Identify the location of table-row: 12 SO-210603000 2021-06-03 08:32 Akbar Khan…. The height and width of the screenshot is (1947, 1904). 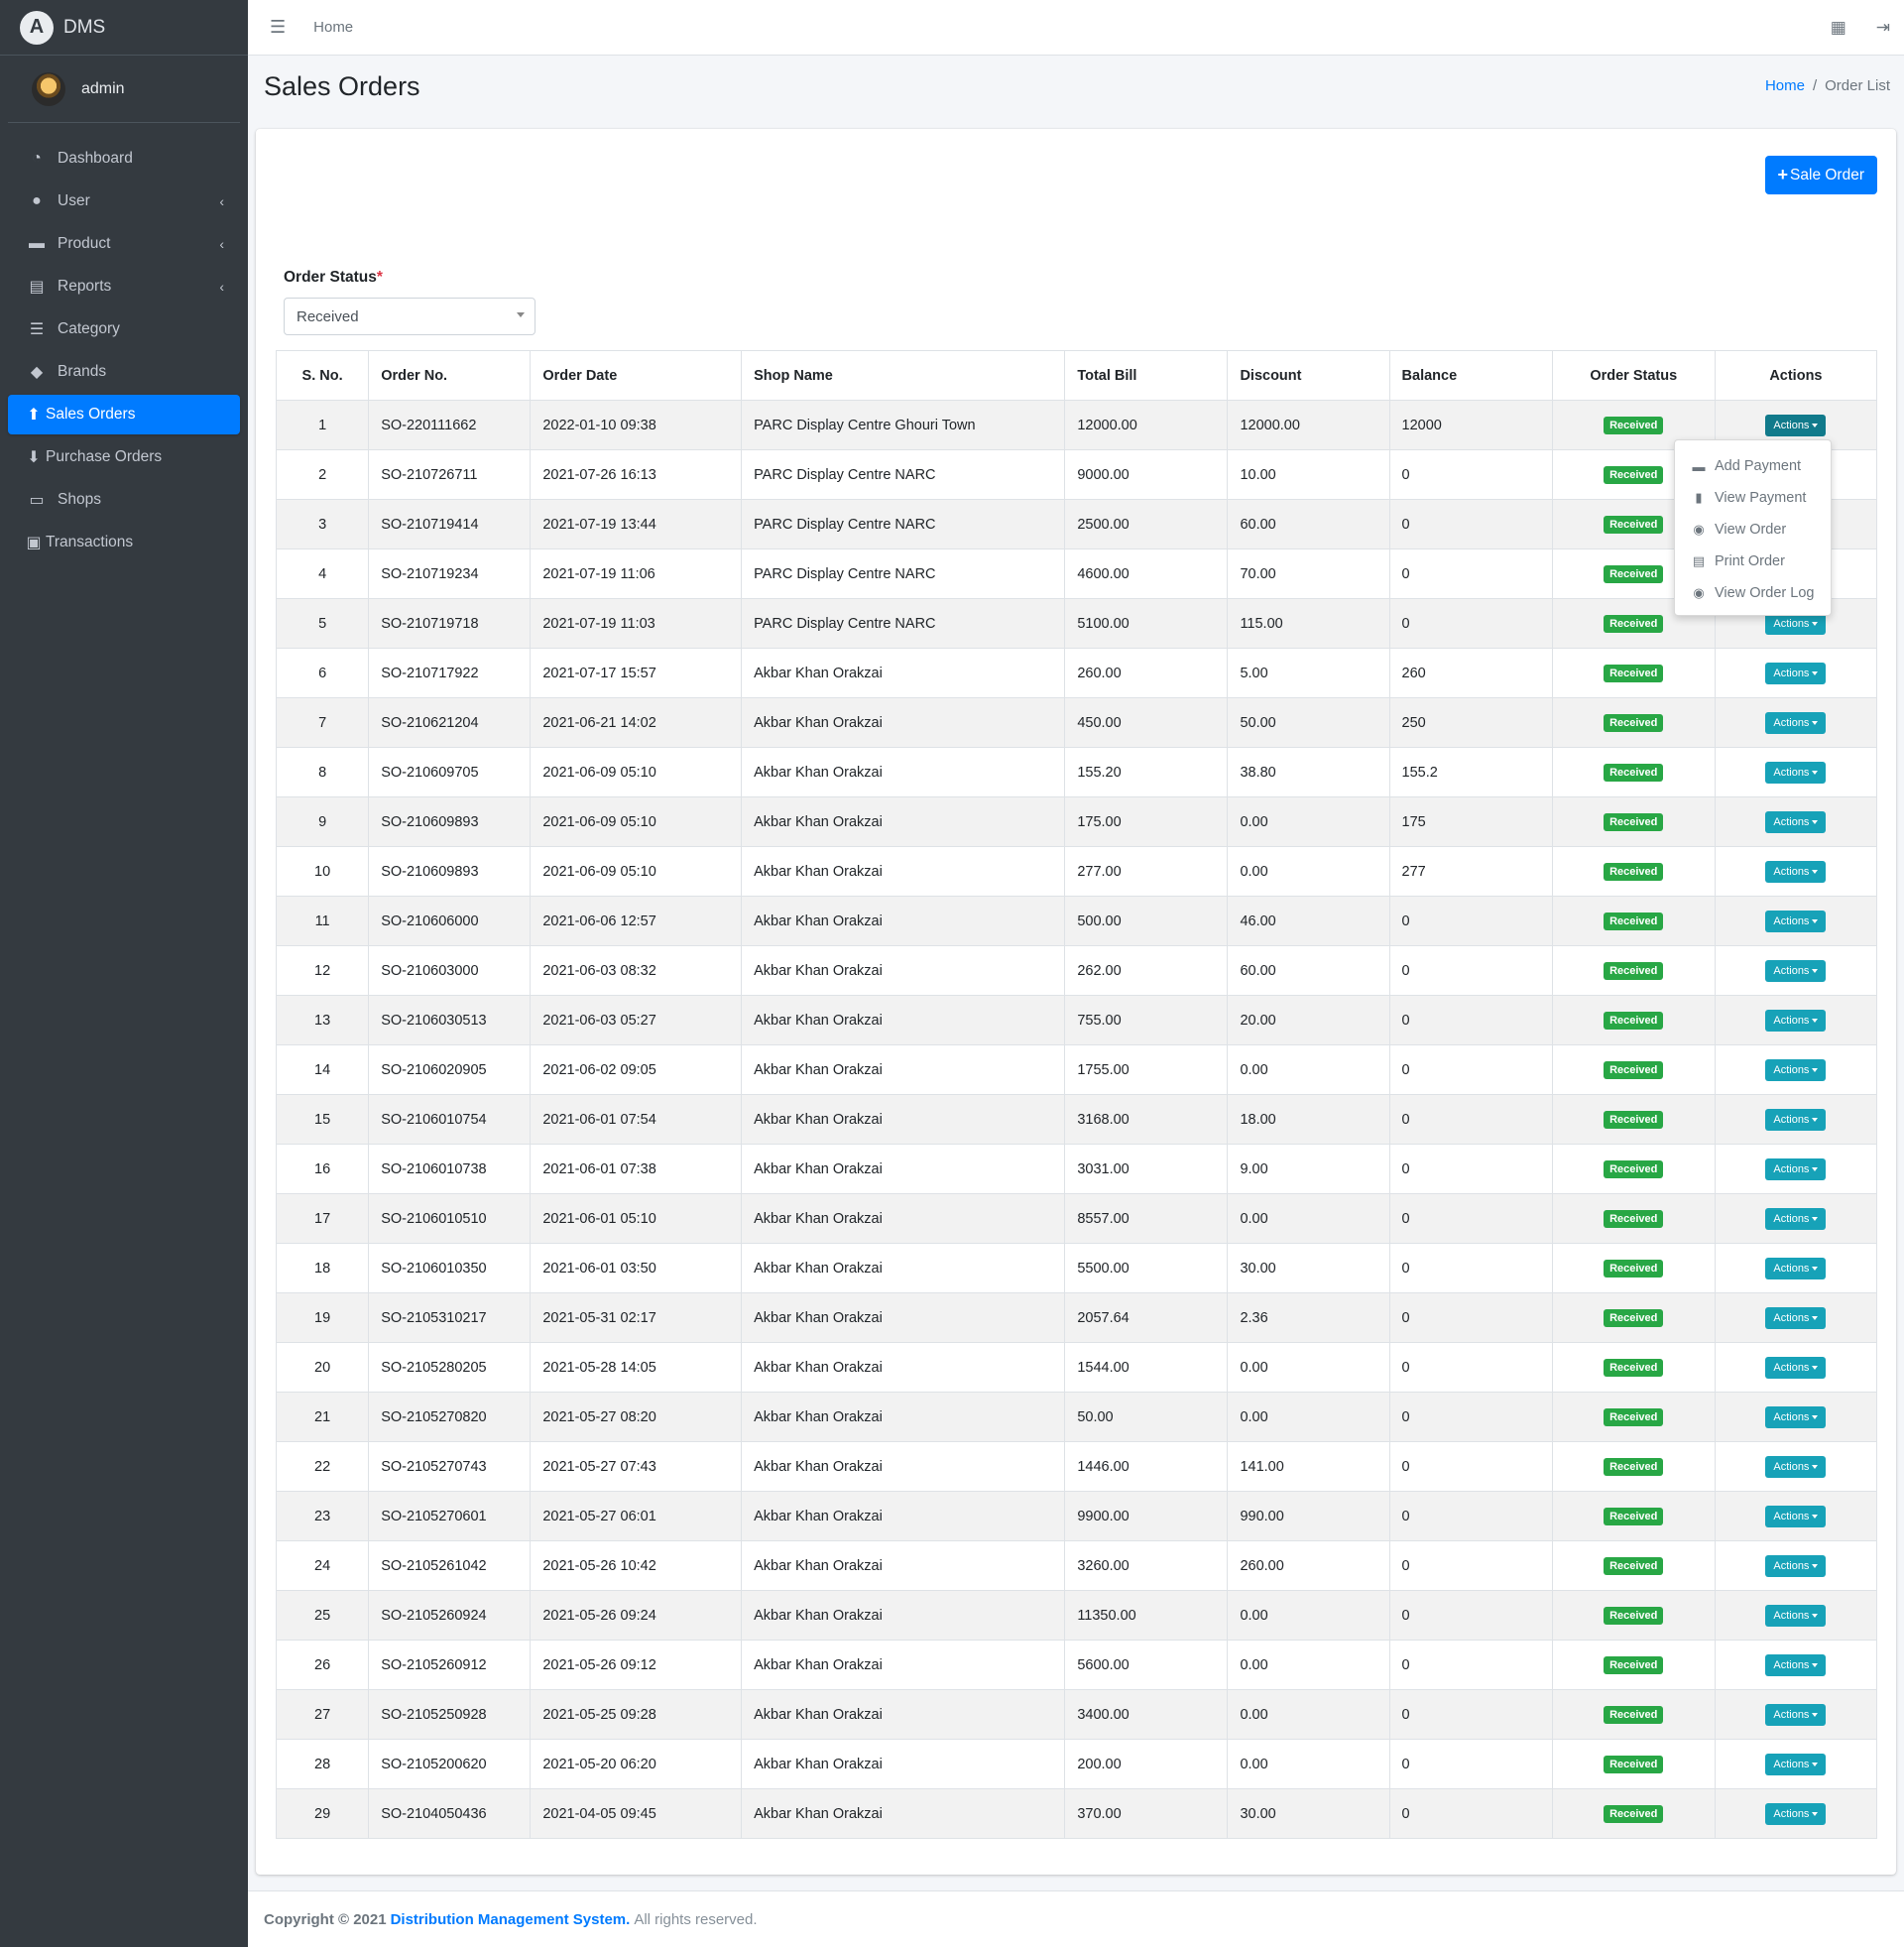
(1076, 970).